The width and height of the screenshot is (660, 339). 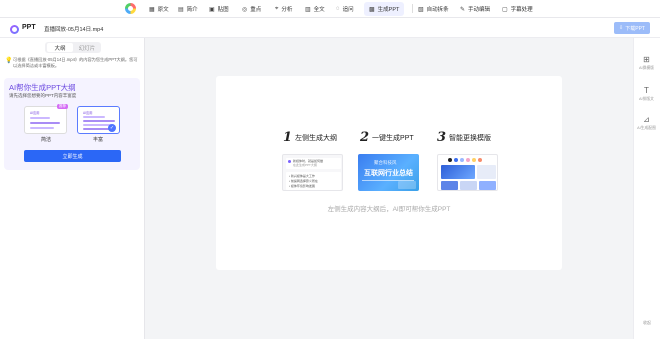 I want to click on rail-ai-image: ⊿ AI生成配图, so click(x=646, y=123).